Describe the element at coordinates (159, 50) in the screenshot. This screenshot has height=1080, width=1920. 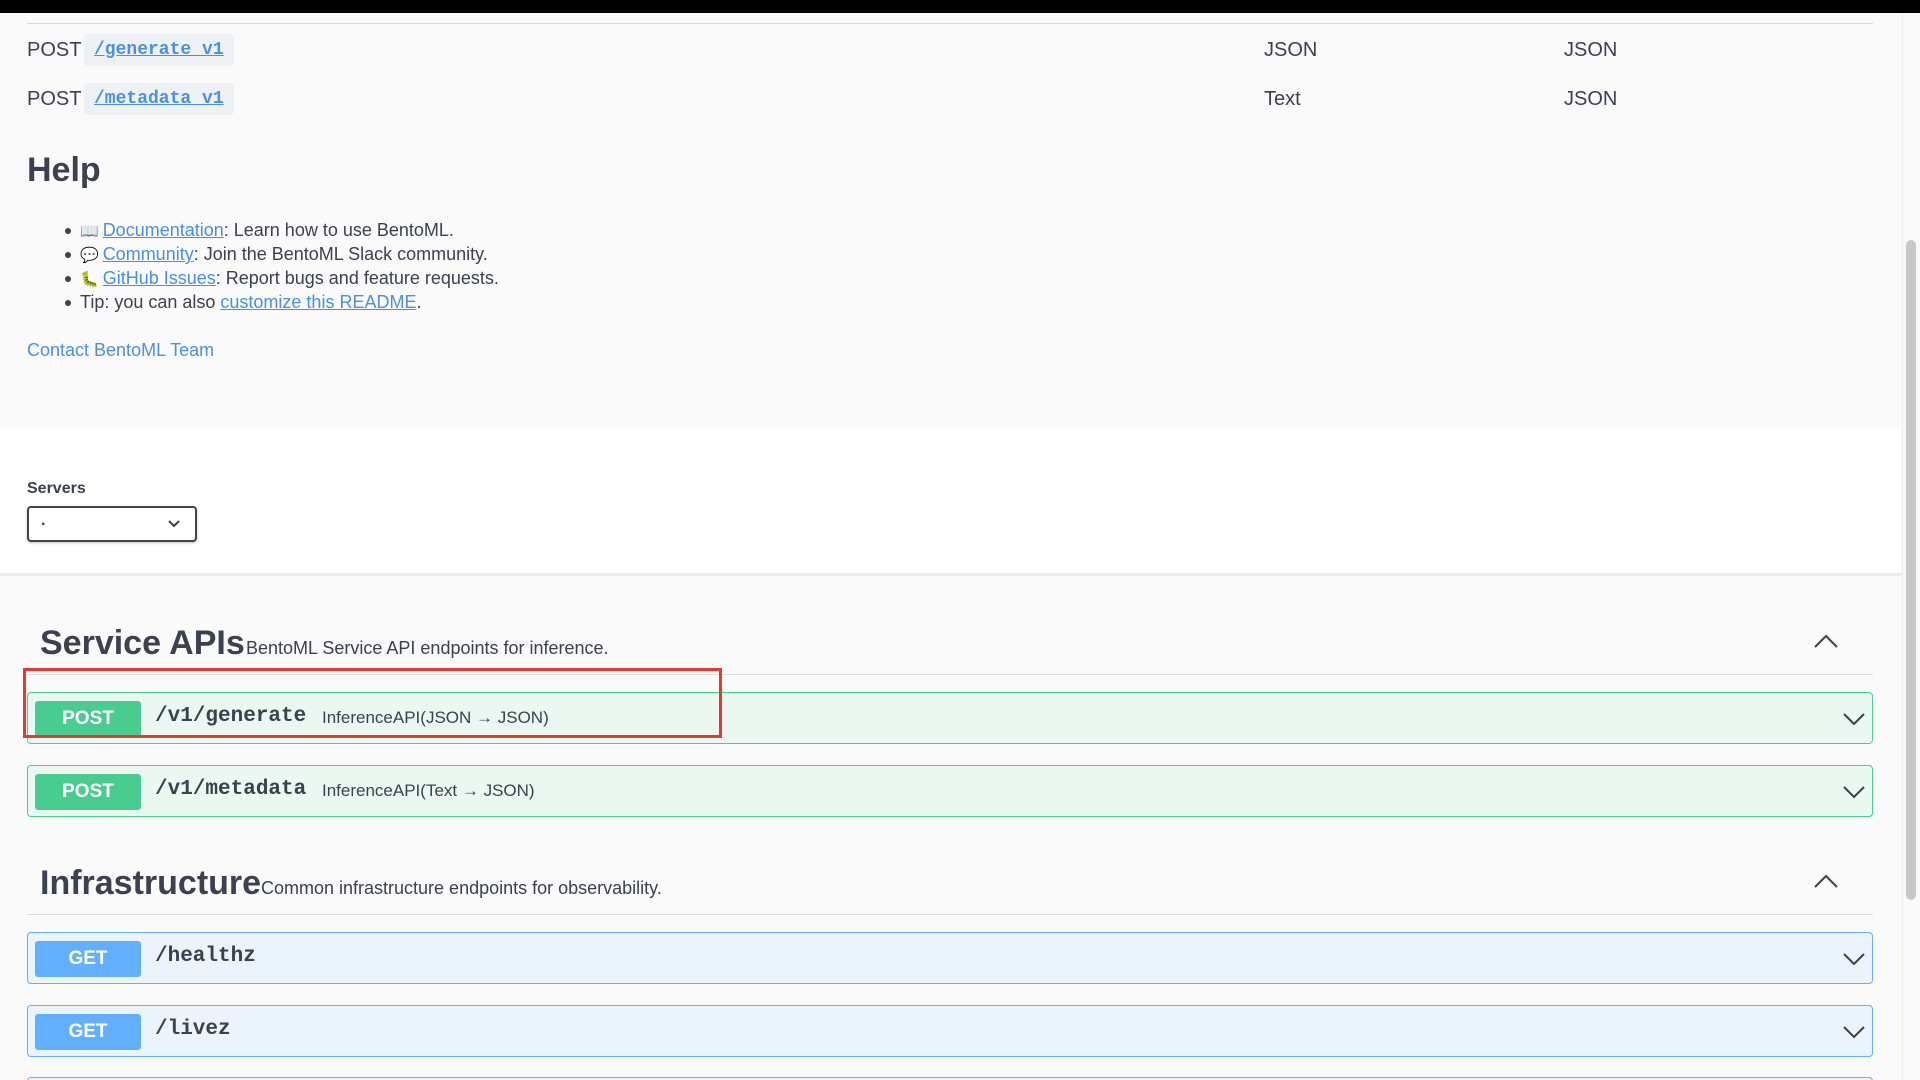
I see `endpoint-path-link: /generate_v1` at that location.